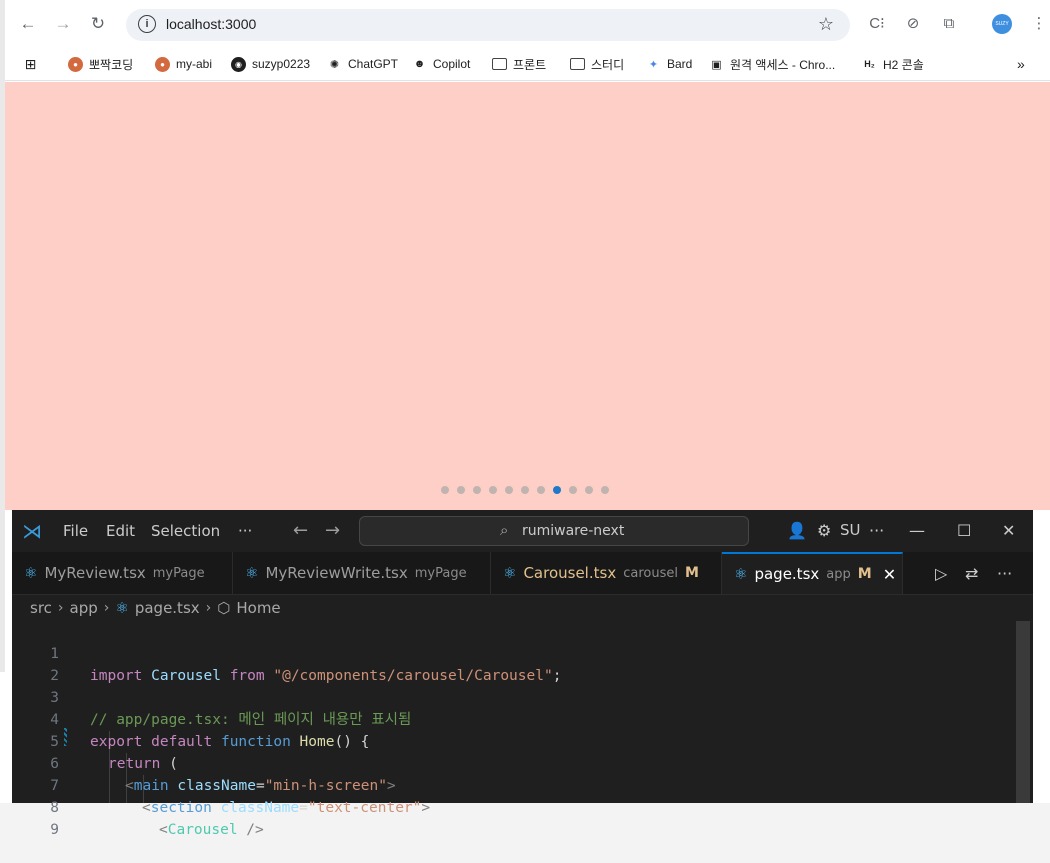  What do you see at coordinates (122, 573) in the screenshot?
I see `tab-myreview: ⚛ MyReview.tsx myPage` at bounding box center [122, 573].